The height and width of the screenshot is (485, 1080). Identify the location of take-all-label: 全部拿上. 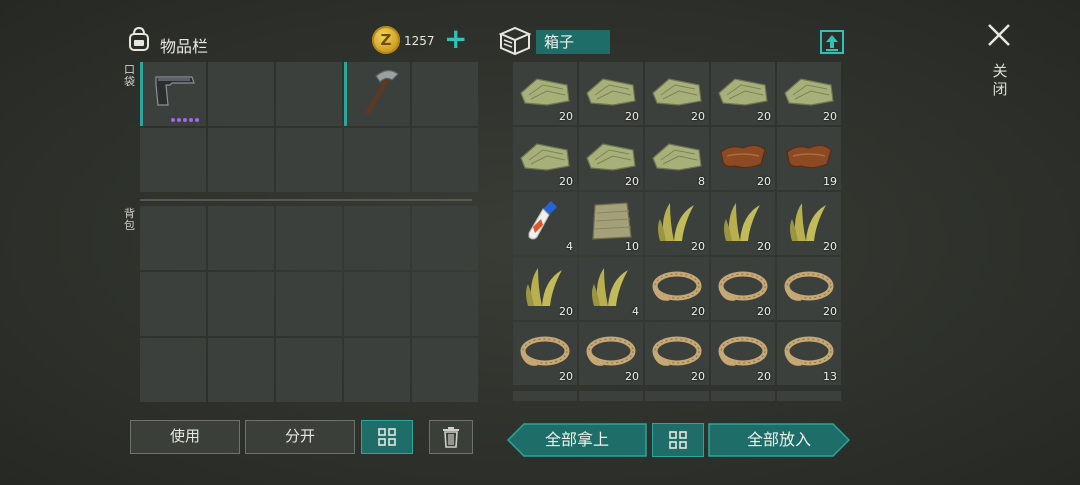
(576, 439).